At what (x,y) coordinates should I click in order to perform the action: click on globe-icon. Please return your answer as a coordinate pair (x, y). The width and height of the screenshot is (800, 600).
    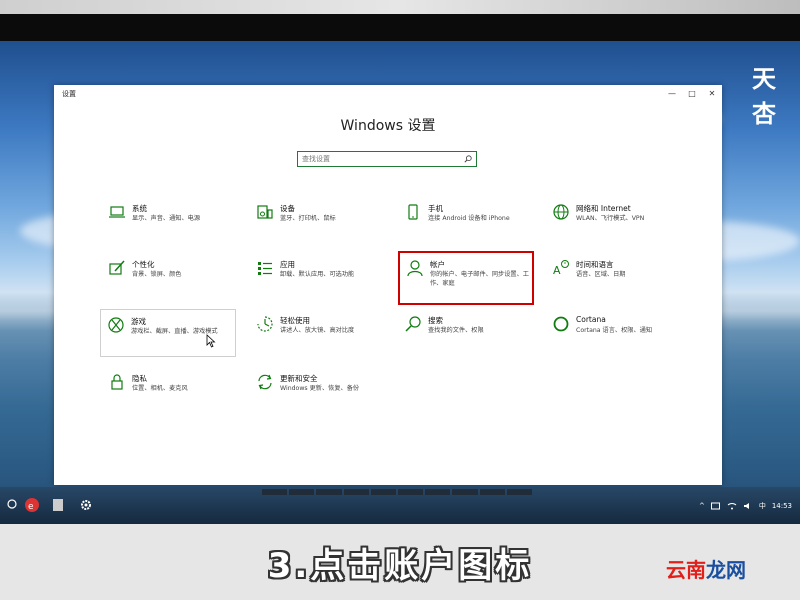
    Looking at the image, I should click on (561, 212).